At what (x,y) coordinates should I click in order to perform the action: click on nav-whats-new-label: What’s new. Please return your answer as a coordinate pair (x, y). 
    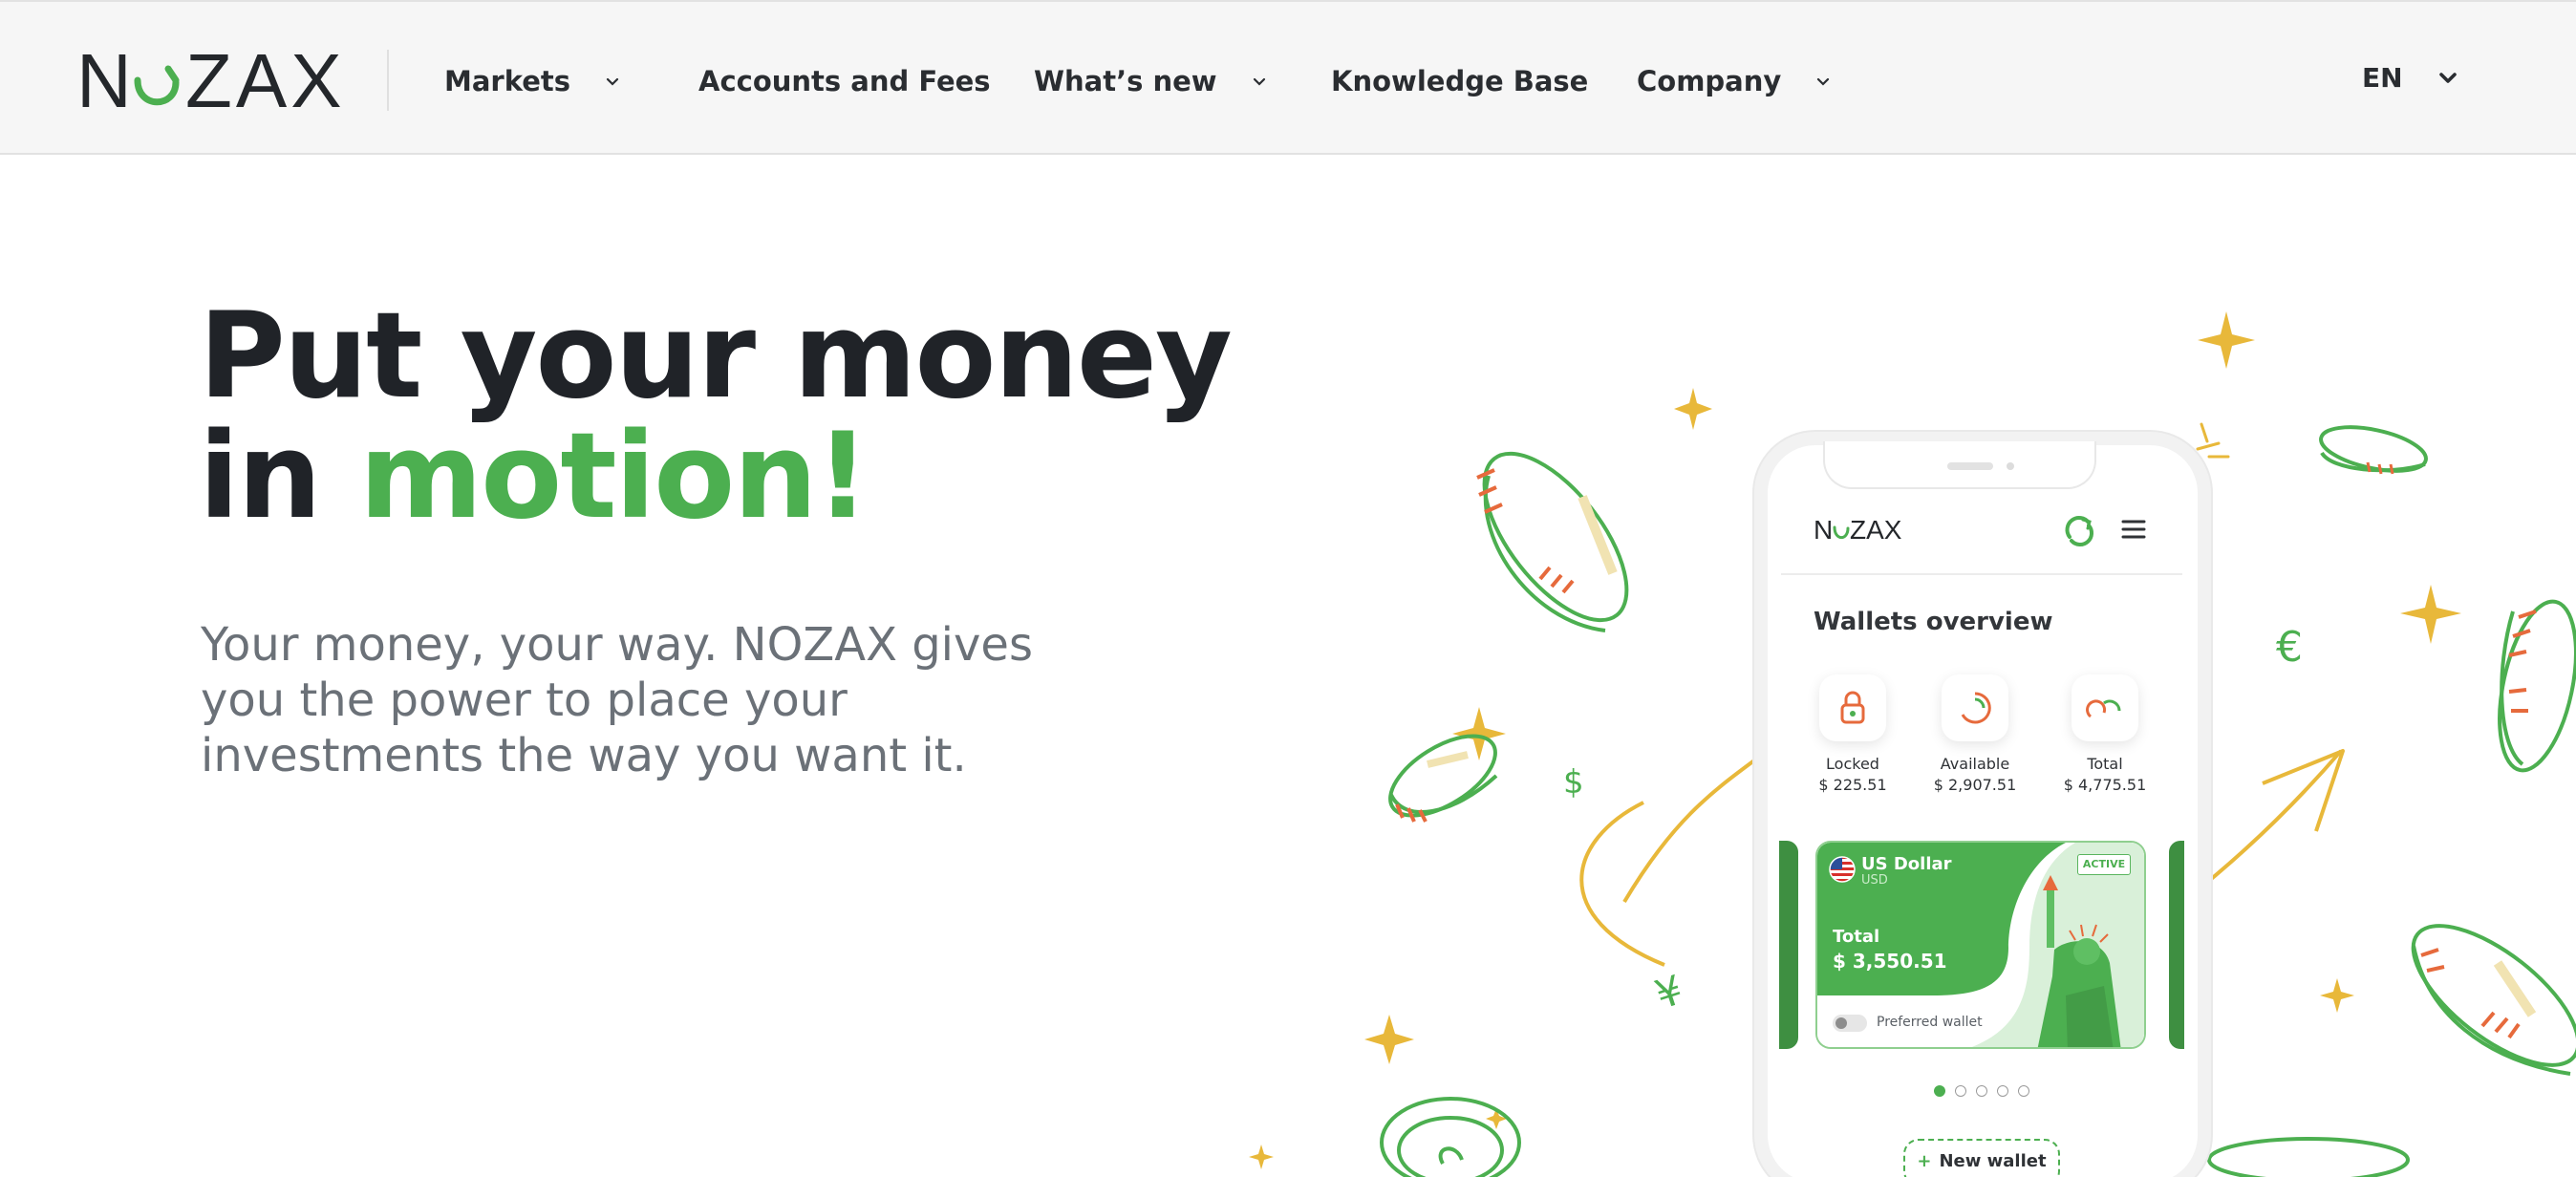
    Looking at the image, I should click on (1125, 81).